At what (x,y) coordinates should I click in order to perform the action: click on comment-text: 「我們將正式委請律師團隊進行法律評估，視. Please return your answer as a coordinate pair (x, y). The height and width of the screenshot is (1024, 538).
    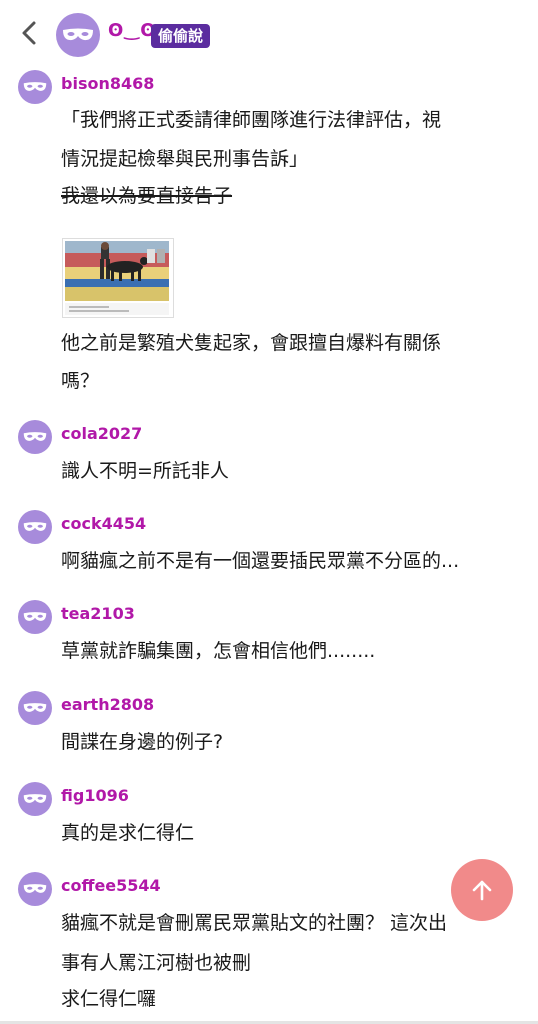
    Looking at the image, I should click on (251, 120).